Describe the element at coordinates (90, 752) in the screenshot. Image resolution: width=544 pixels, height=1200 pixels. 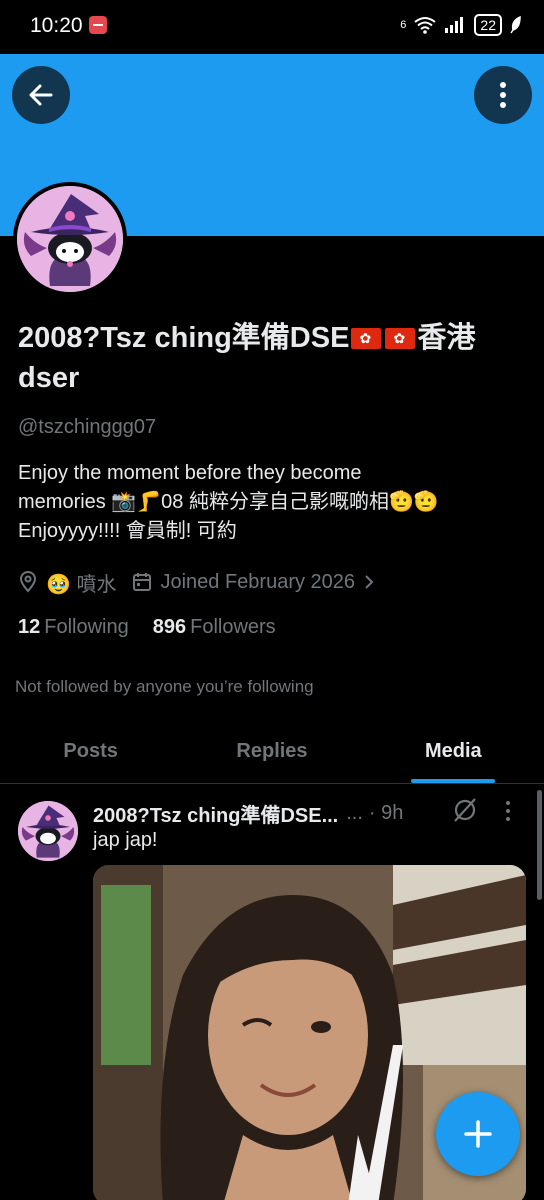
I see `tab-posts: Posts` at that location.